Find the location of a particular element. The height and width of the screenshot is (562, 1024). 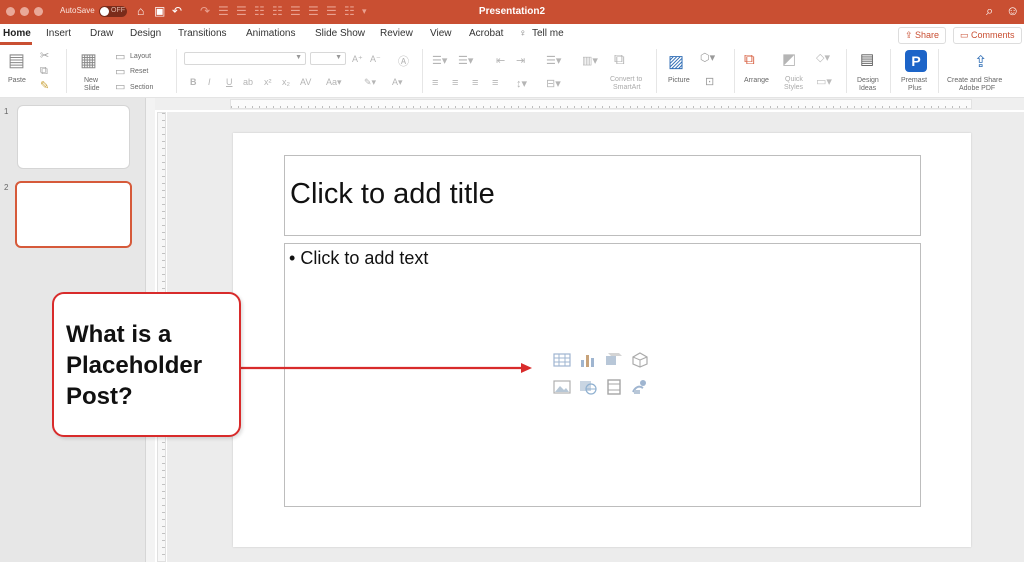

title-placeholder: Click to add title is located at coordinates (602, 195).